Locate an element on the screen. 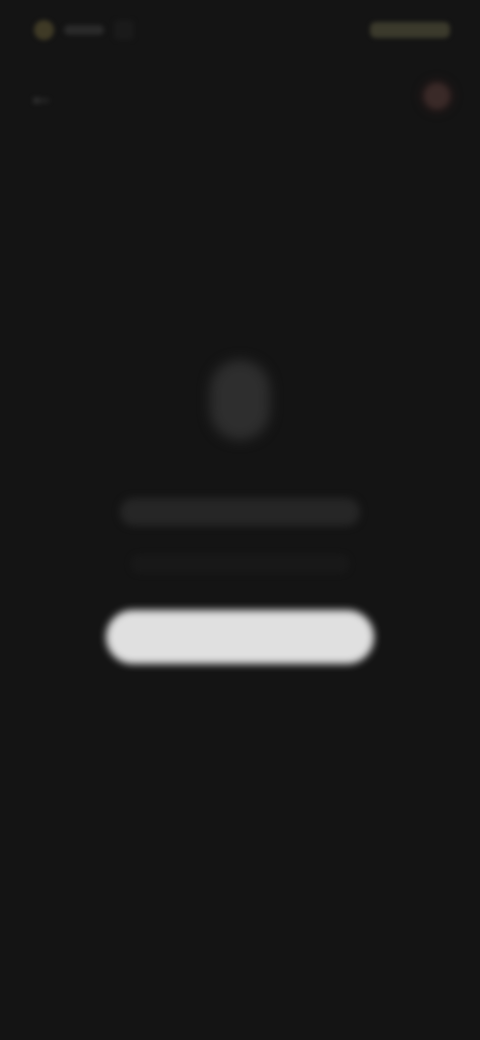  app-bar: ← is located at coordinates (240, 96).